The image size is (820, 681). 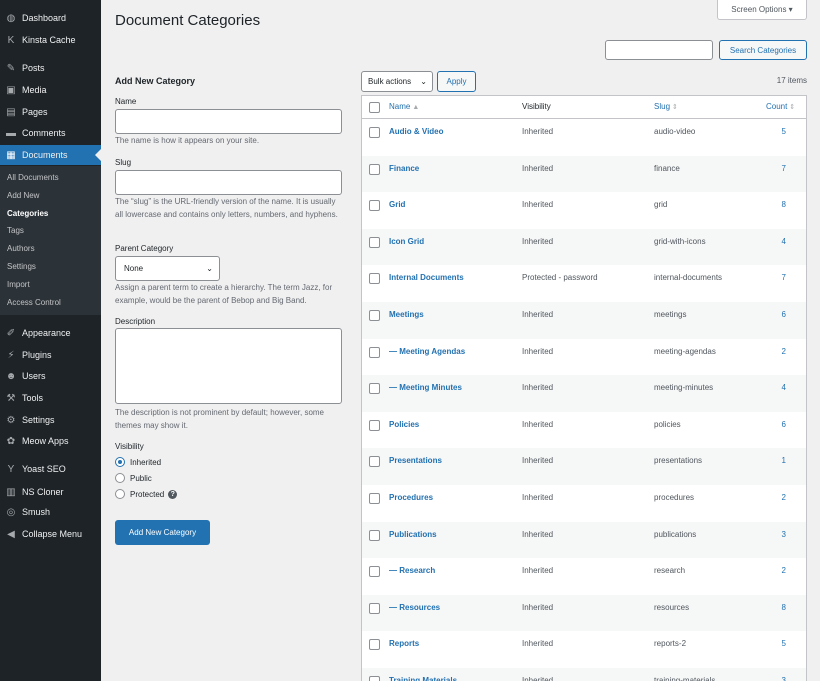 What do you see at coordinates (426, 277) in the screenshot?
I see `category-name-link: Internal Documents` at bounding box center [426, 277].